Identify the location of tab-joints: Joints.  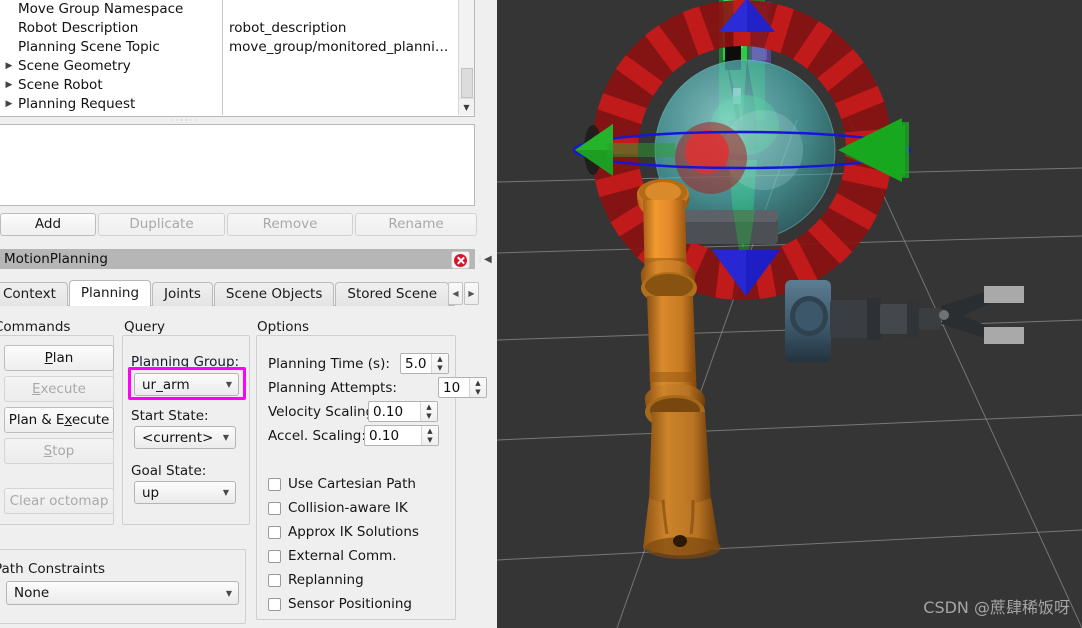
(182, 294).